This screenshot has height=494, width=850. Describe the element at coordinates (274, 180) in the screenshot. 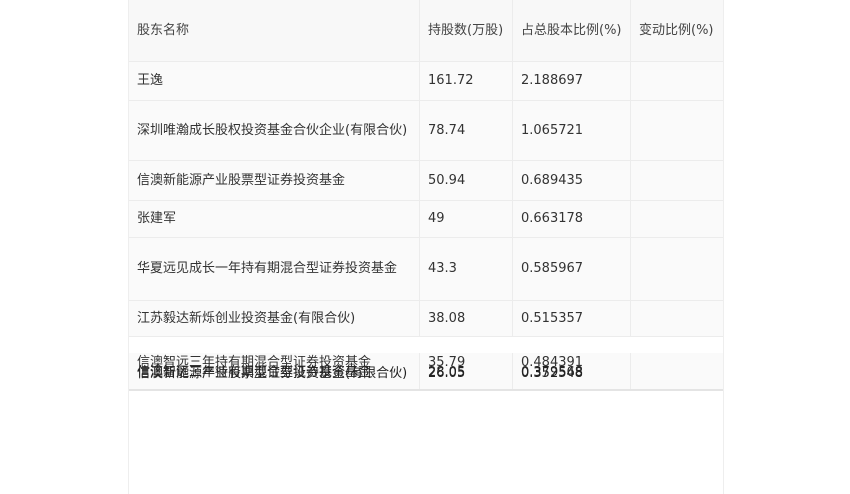

I see `shareholder-name: 信澳新能源产业股票型证券投资基金` at that location.